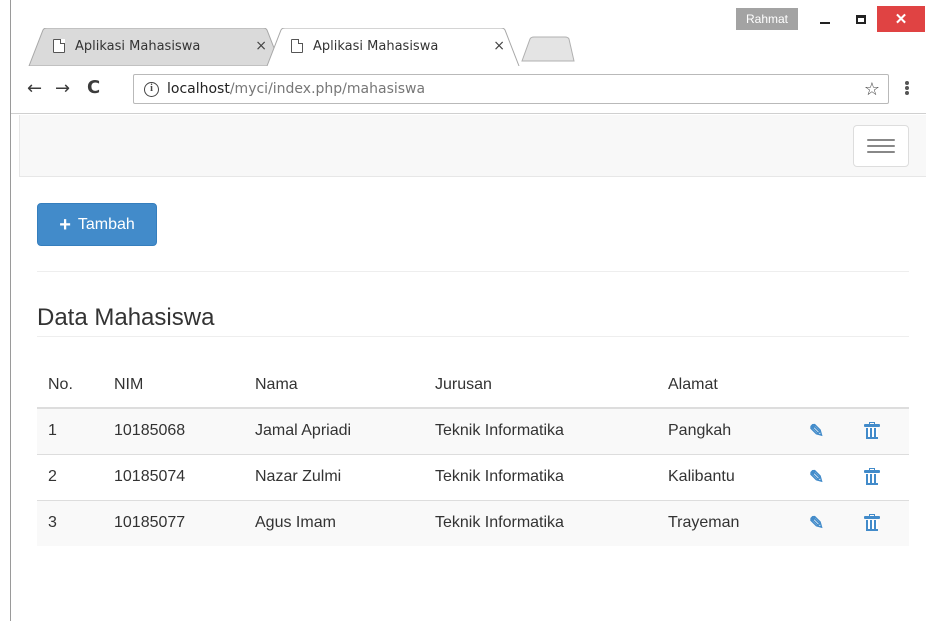 The width and height of the screenshot is (926, 621). What do you see at coordinates (62, 88) in the screenshot?
I see `forward-arrow-icon: →` at bounding box center [62, 88].